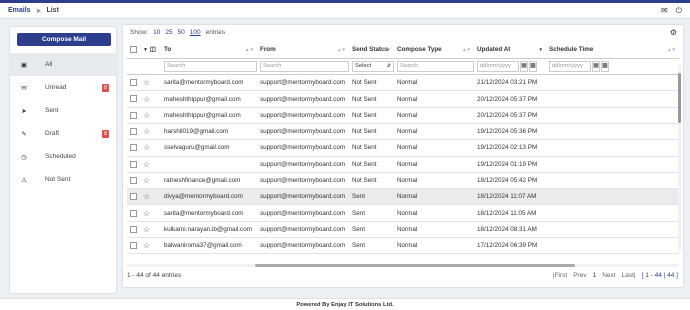 The height and width of the screenshot is (310, 690). What do you see at coordinates (664, 11) in the screenshot?
I see `envelope-icon: ✉` at bounding box center [664, 11].